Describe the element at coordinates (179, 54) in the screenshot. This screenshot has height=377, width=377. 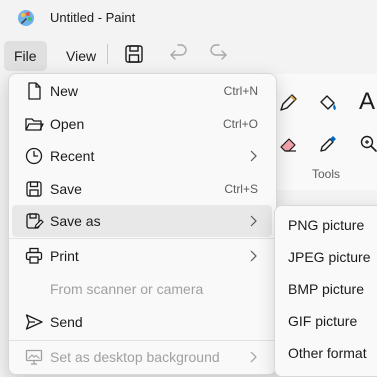
I see `undo-icon` at that location.